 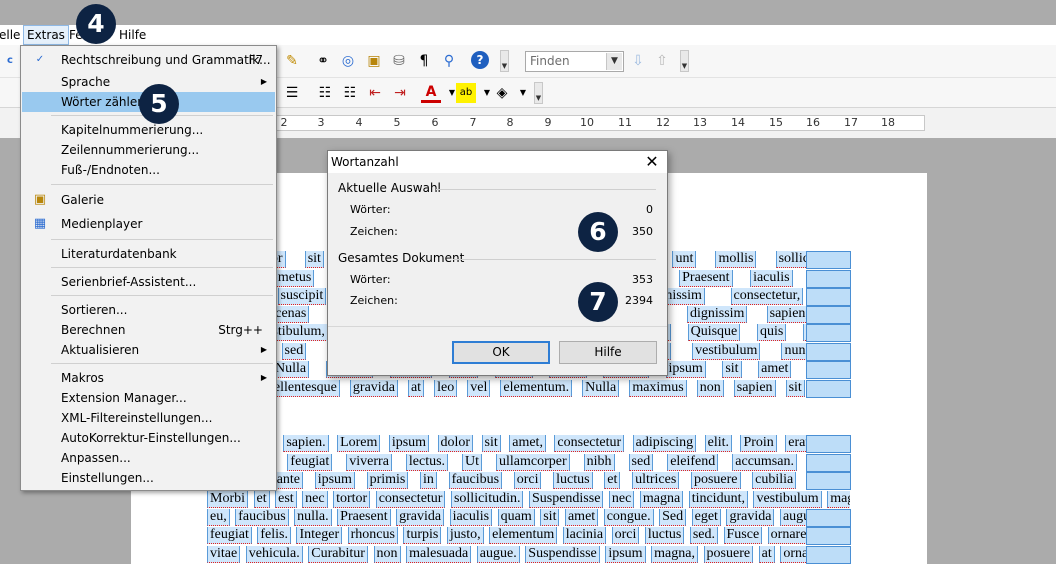 I want to click on help-button: Hilfe, so click(x=608, y=352).